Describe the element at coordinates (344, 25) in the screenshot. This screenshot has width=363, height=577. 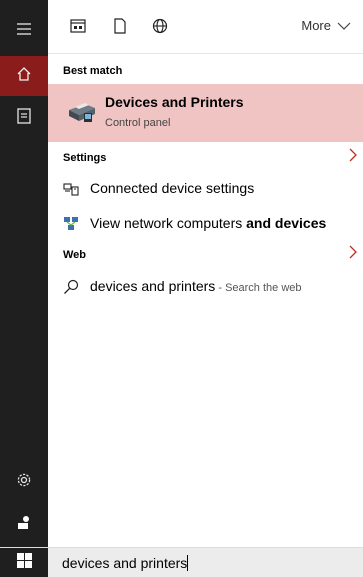
I see `chevron-down-icon` at that location.